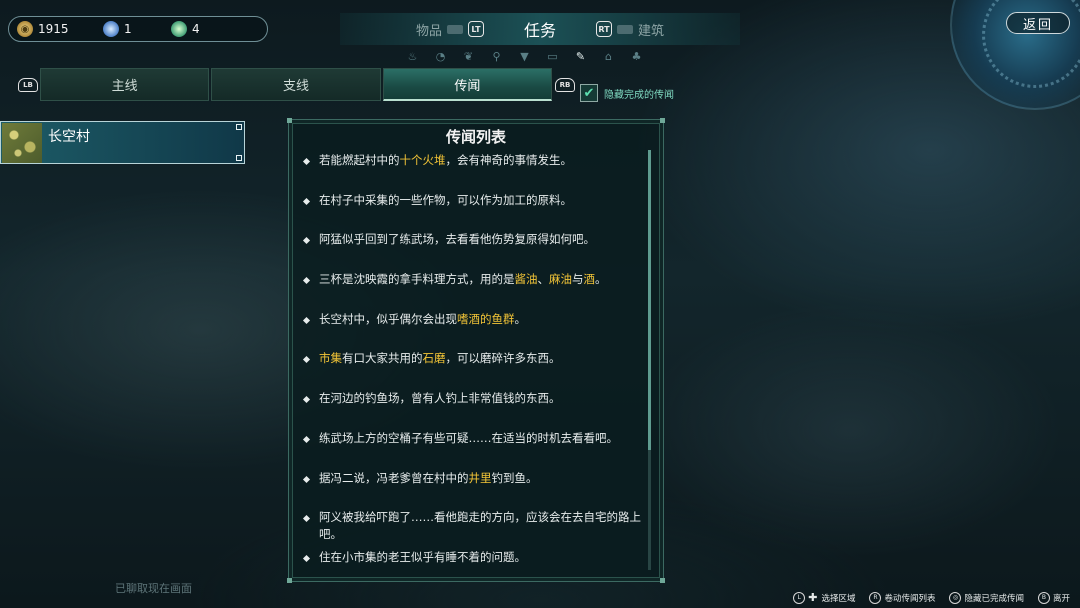 This screenshot has height=608, width=1080. What do you see at coordinates (473, 251) in the screenshot?
I see `rumor-item: 阿猛似乎回到了练武场，去看看他伤势复原得如何吧。` at bounding box center [473, 251].